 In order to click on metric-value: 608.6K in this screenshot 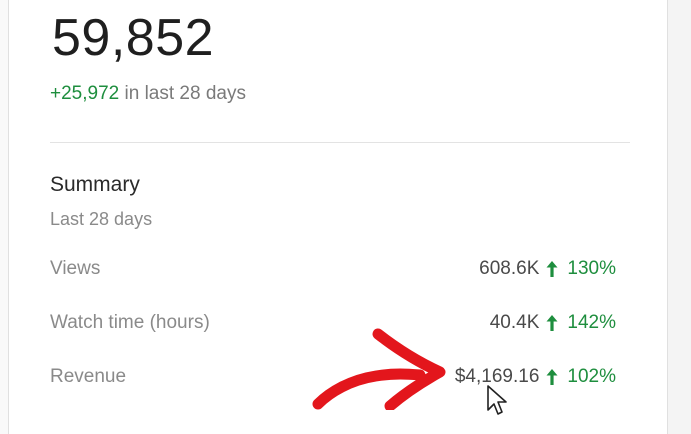, I will do `click(509, 268)`.